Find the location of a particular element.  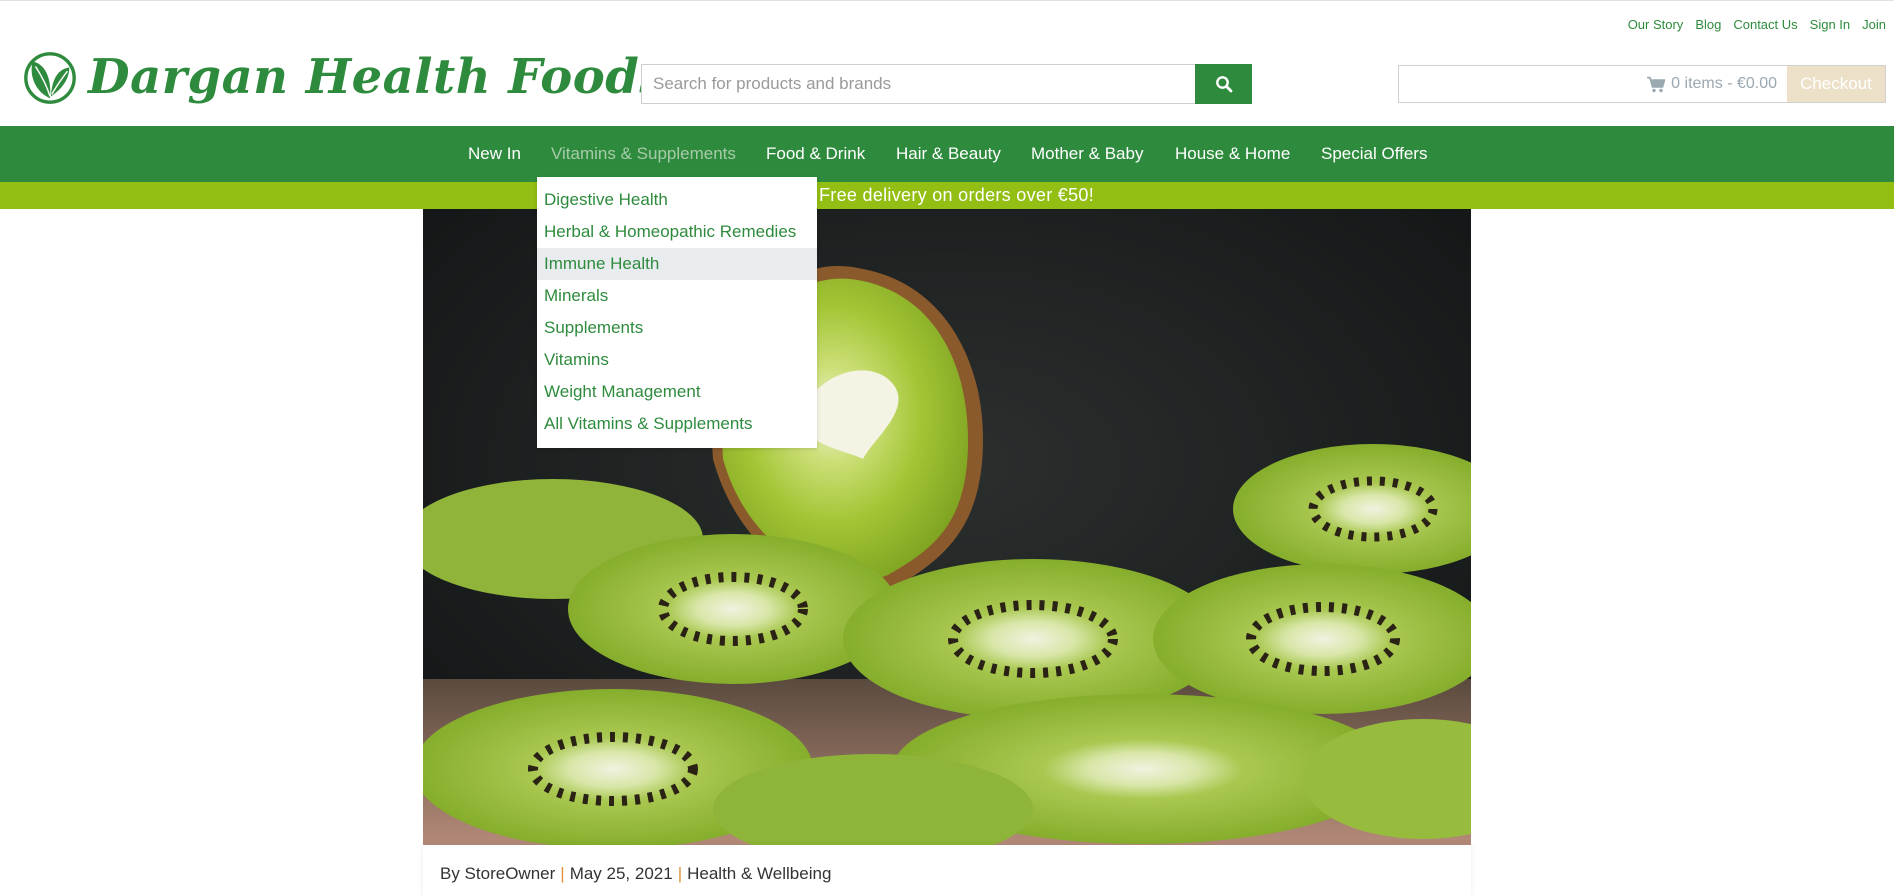

top-links: Our Story Blog Contact Us Sign In Join is located at coordinates (1757, 24).